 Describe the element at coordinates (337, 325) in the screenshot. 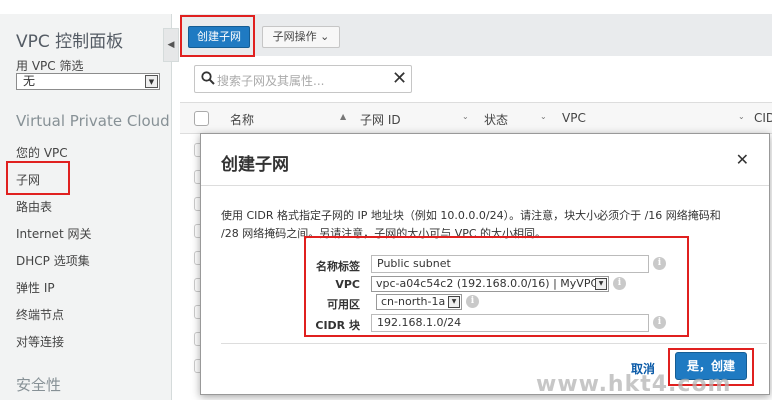

I see `cidr-block-label: CIDR 块` at that location.